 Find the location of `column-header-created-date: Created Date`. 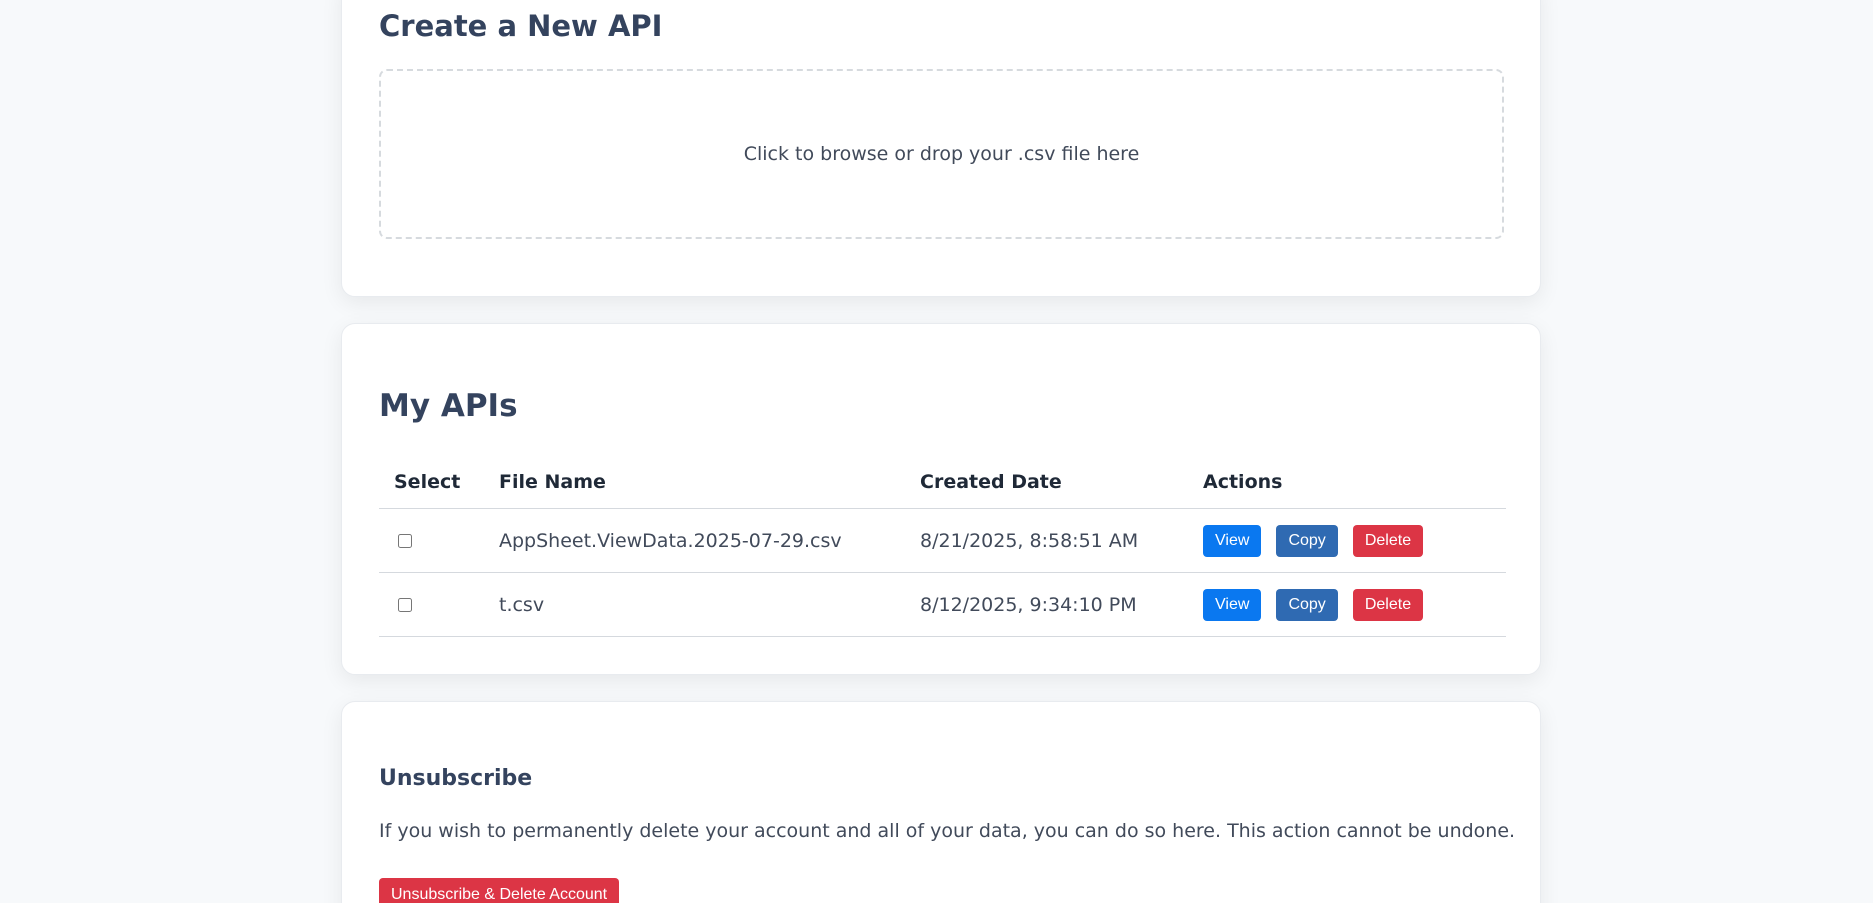

column-header-created-date: Created Date is located at coordinates (1046, 482).